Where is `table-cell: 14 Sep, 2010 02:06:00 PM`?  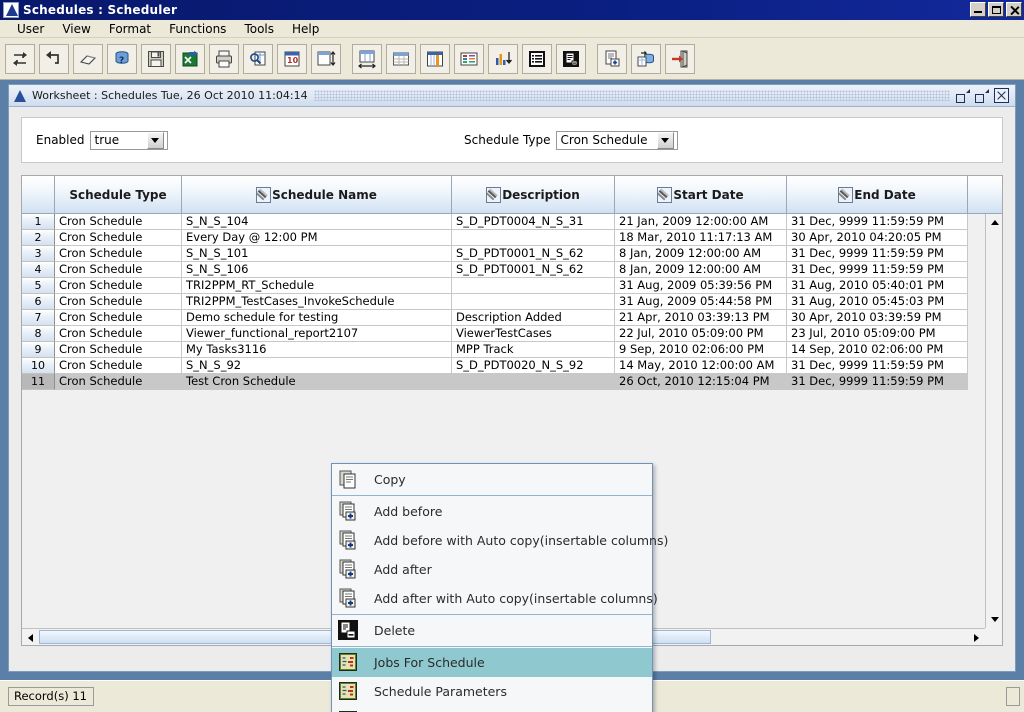 table-cell: 14 Sep, 2010 02:06:00 PM is located at coordinates (877, 350).